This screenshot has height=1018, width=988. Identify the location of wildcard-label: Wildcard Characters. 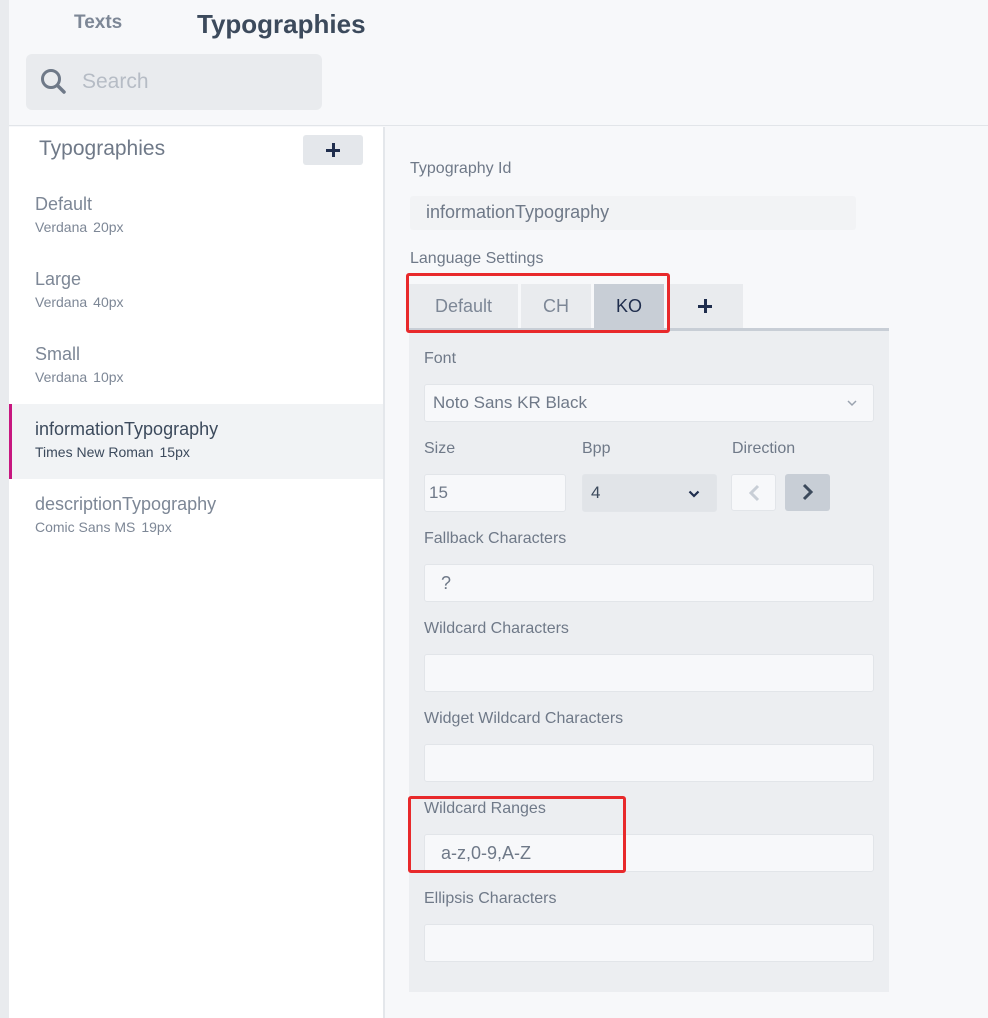
(496, 628).